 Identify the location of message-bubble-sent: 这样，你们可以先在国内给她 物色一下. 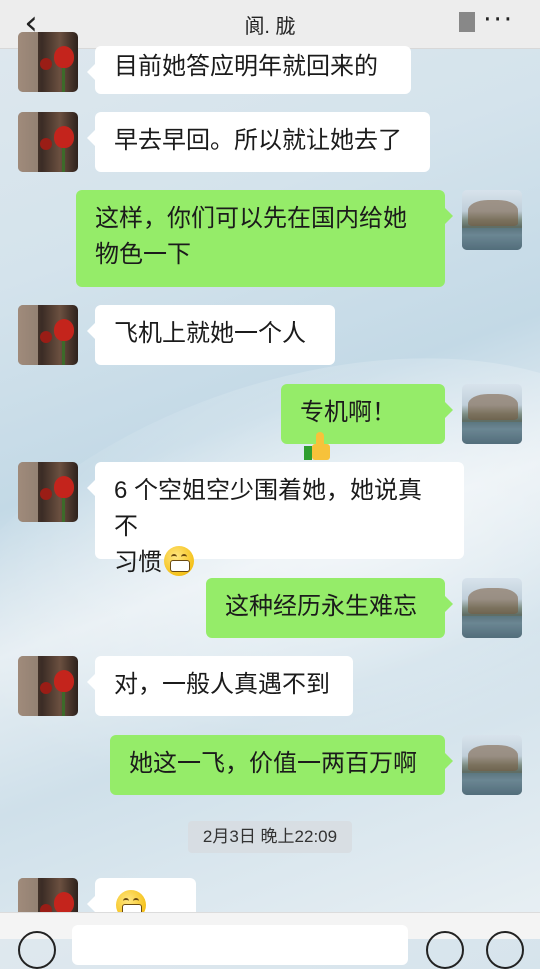
(264, 238).